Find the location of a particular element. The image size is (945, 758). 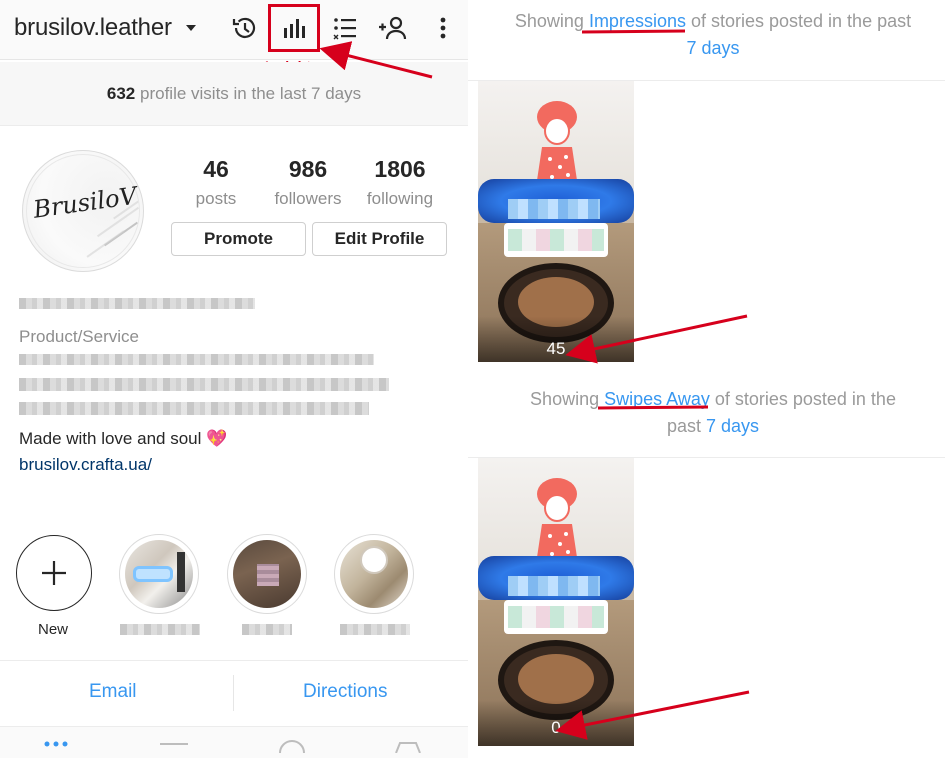

promote-button: Promote is located at coordinates (238, 239).